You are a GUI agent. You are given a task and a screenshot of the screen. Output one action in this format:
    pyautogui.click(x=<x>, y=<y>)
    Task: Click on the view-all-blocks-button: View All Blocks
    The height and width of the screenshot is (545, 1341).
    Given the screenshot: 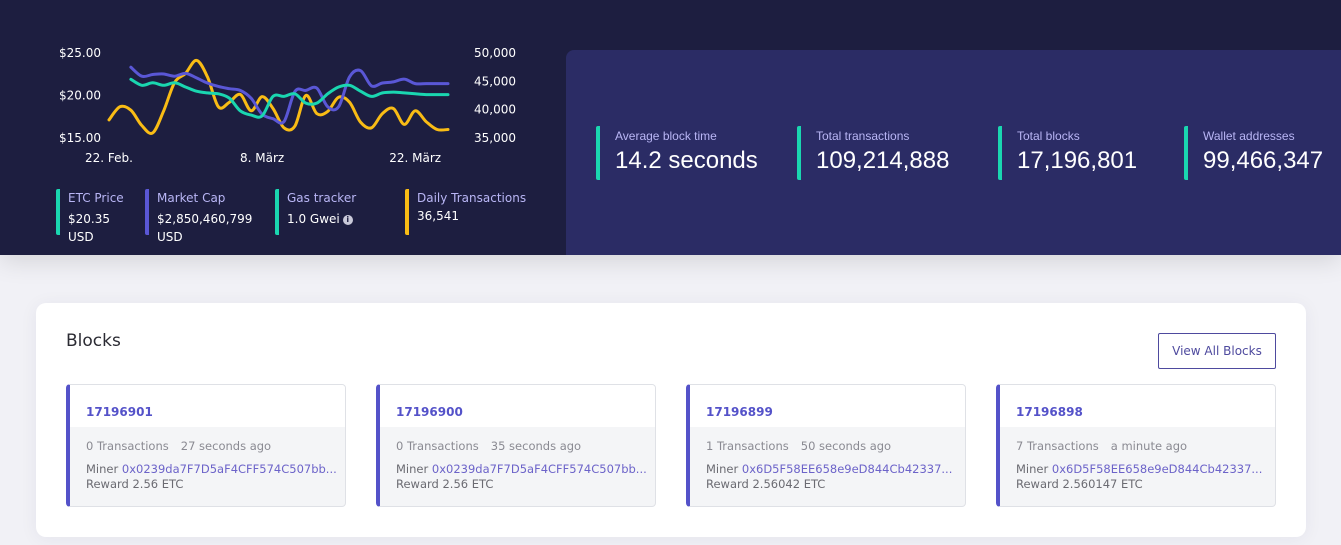 What is the action you would take?
    pyautogui.click(x=1217, y=351)
    